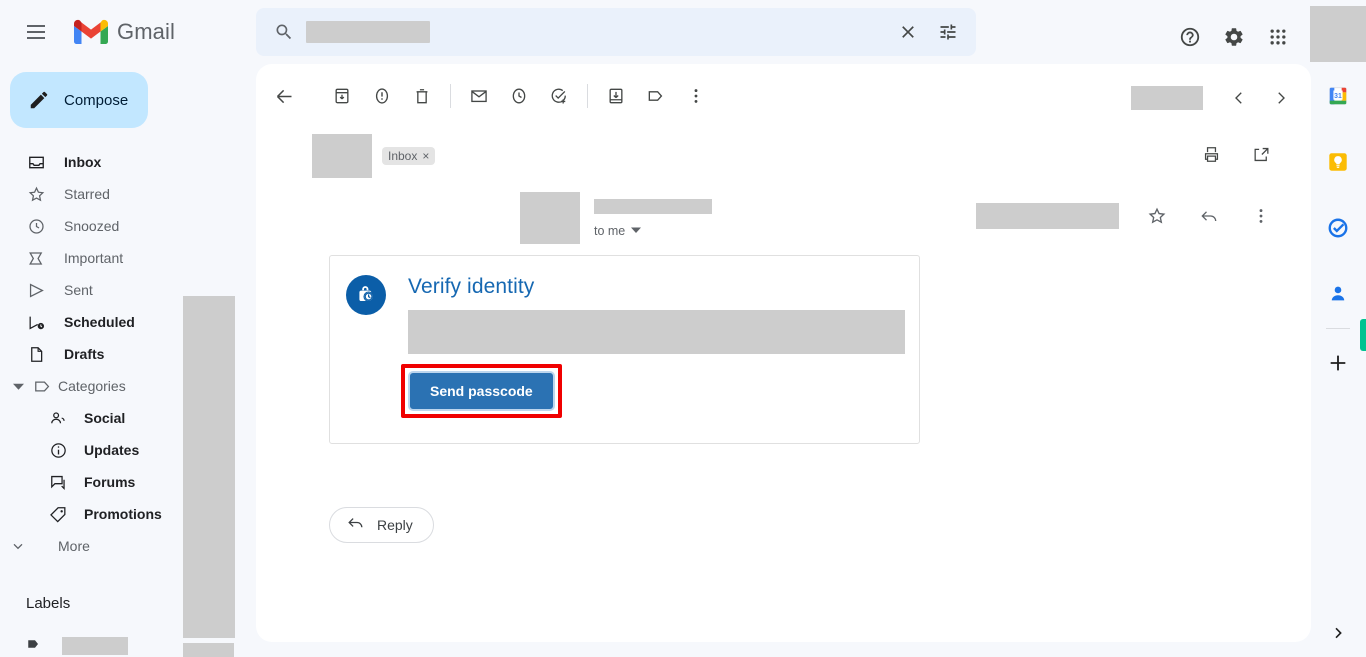 This screenshot has width=1366, height=657. What do you see at coordinates (1338, 363) in the screenshot?
I see `add-side-panel-app-icon` at bounding box center [1338, 363].